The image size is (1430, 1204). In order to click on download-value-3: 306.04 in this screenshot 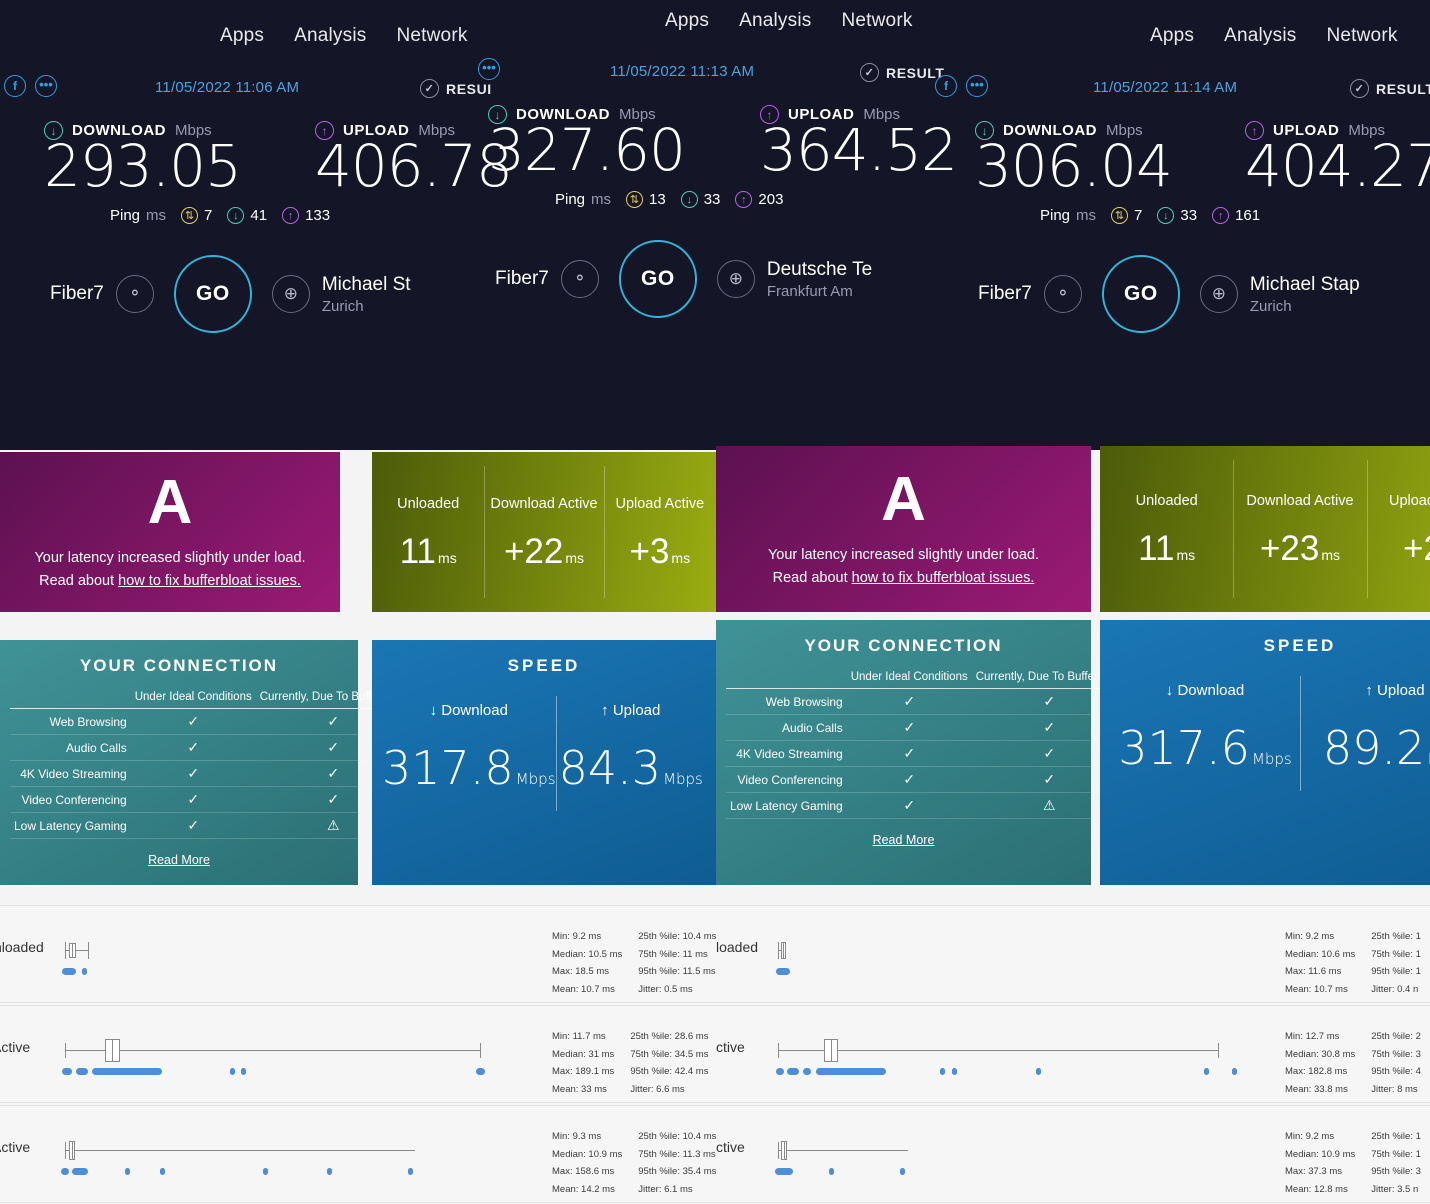, I will do `click(1074, 166)`.